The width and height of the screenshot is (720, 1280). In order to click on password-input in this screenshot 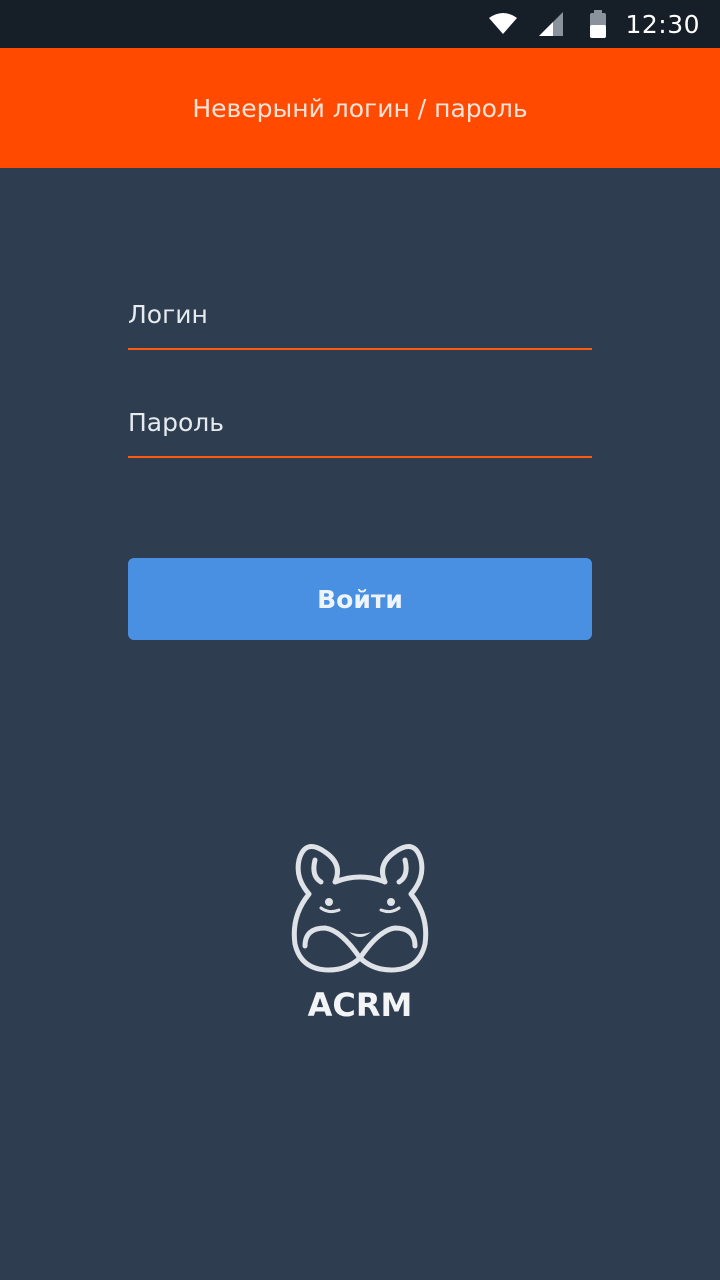, I will do `click(360, 428)`.